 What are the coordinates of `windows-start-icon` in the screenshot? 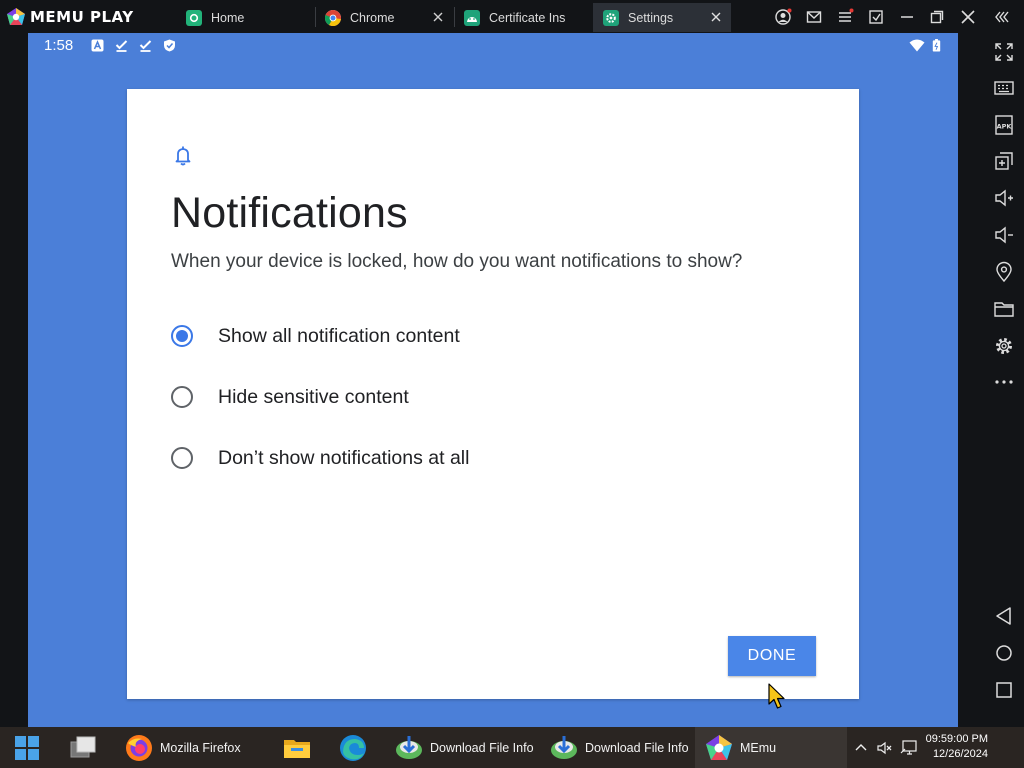 It's located at (27, 747).